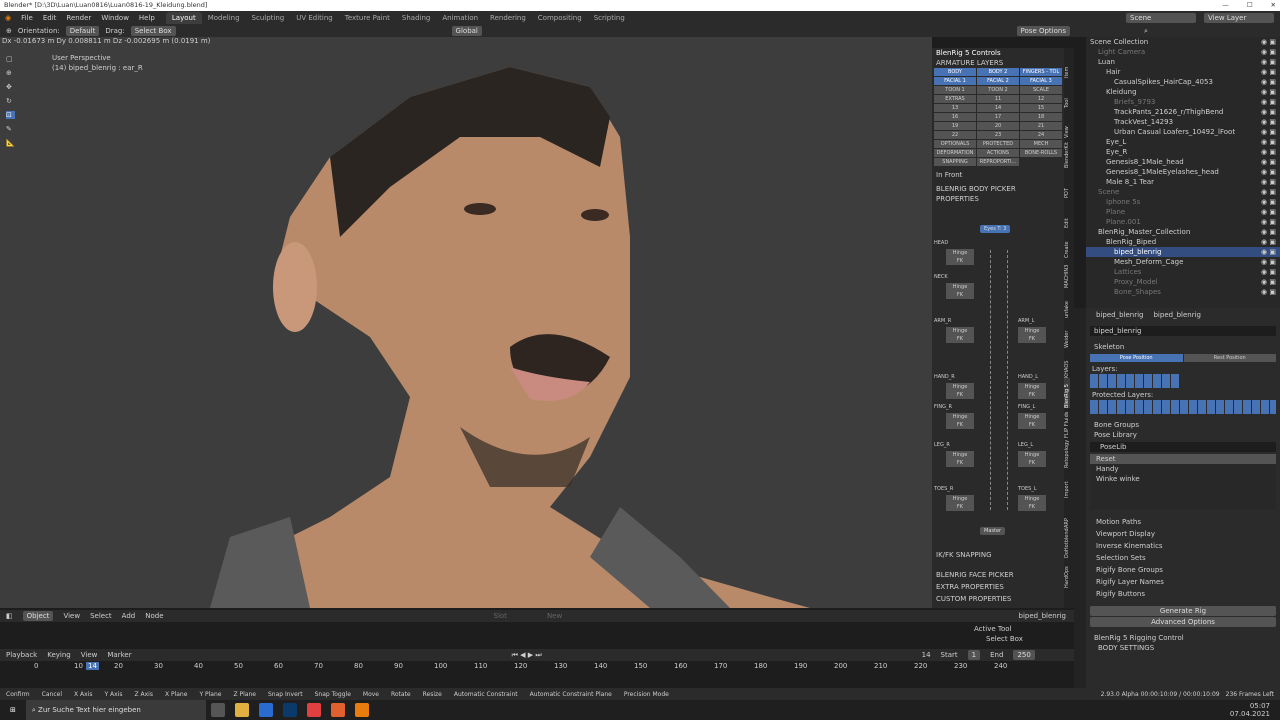 The image size is (1280, 720). Describe the element at coordinates (974, 655) in the screenshot. I see `start-frame: 1` at that location.